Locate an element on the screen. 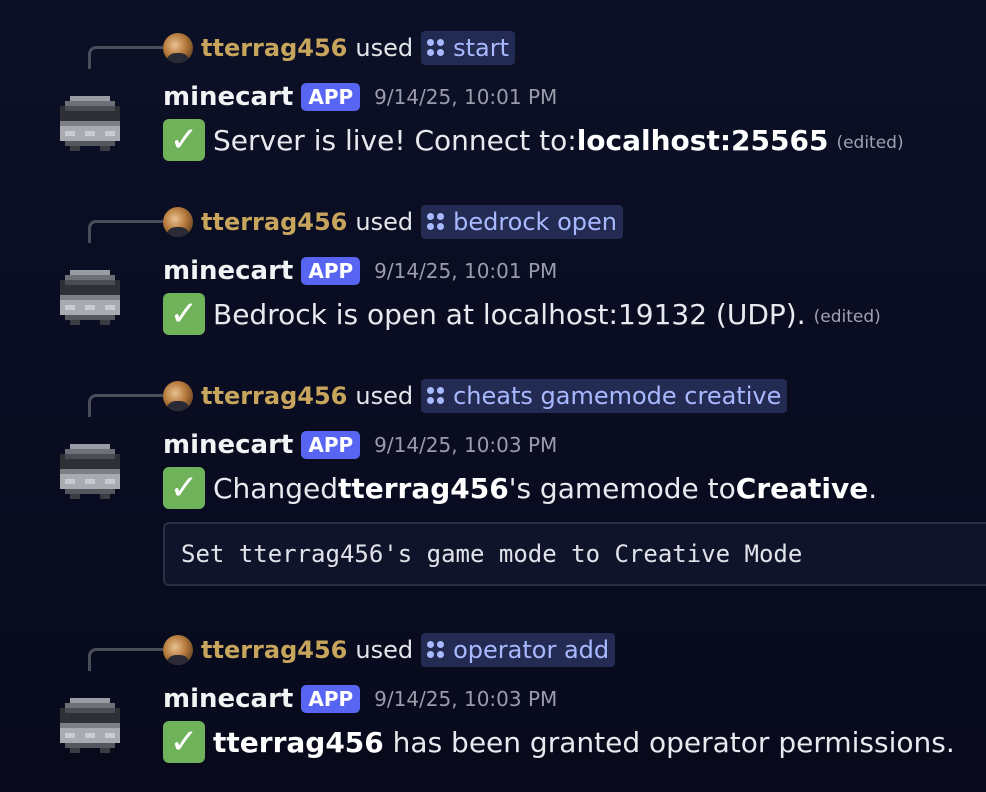  body-text: . is located at coordinates (873, 488).